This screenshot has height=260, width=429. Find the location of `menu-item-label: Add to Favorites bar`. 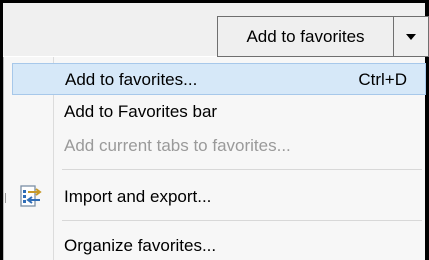

menu-item-label: Add to Favorites bar is located at coordinates (141, 111).